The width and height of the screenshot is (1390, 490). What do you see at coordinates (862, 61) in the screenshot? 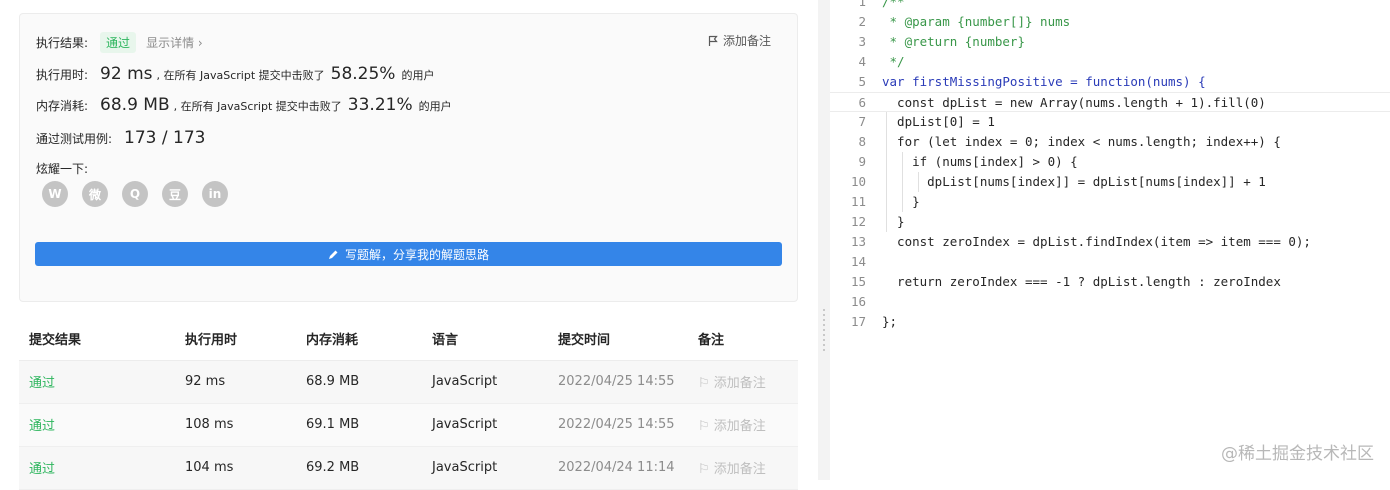
I see `line-number: 4` at bounding box center [862, 61].